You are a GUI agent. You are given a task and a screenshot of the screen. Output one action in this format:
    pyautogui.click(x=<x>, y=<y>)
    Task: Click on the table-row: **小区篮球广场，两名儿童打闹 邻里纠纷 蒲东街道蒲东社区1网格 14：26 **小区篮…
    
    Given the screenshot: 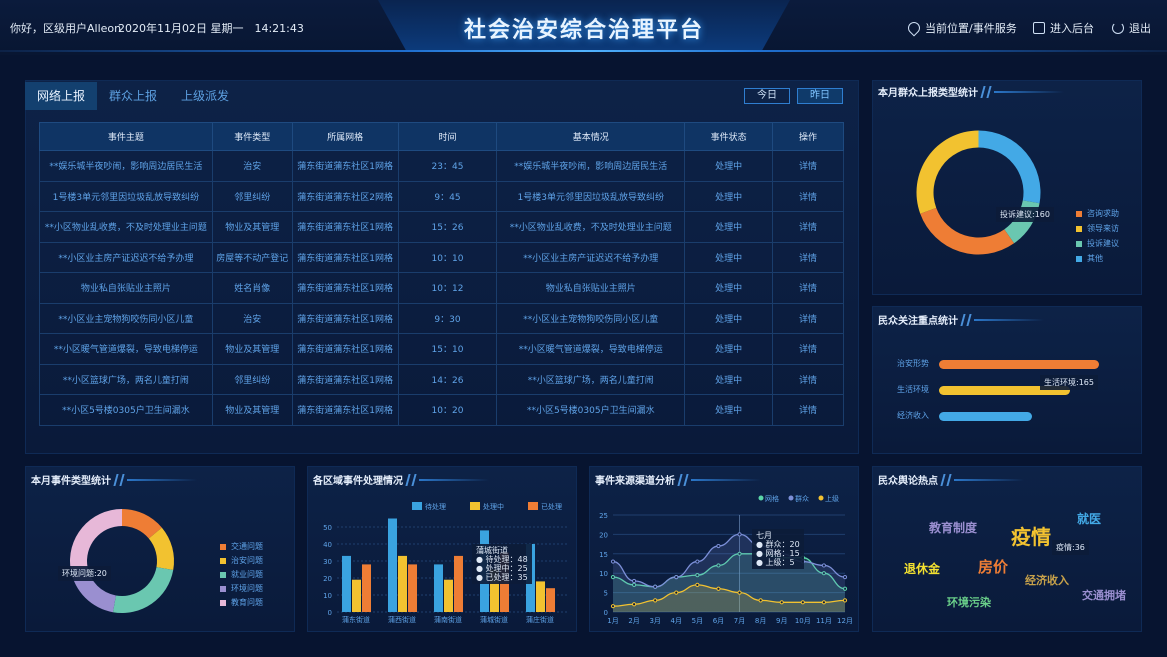 What is the action you would take?
    pyautogui.click(x=441, y=379)
    